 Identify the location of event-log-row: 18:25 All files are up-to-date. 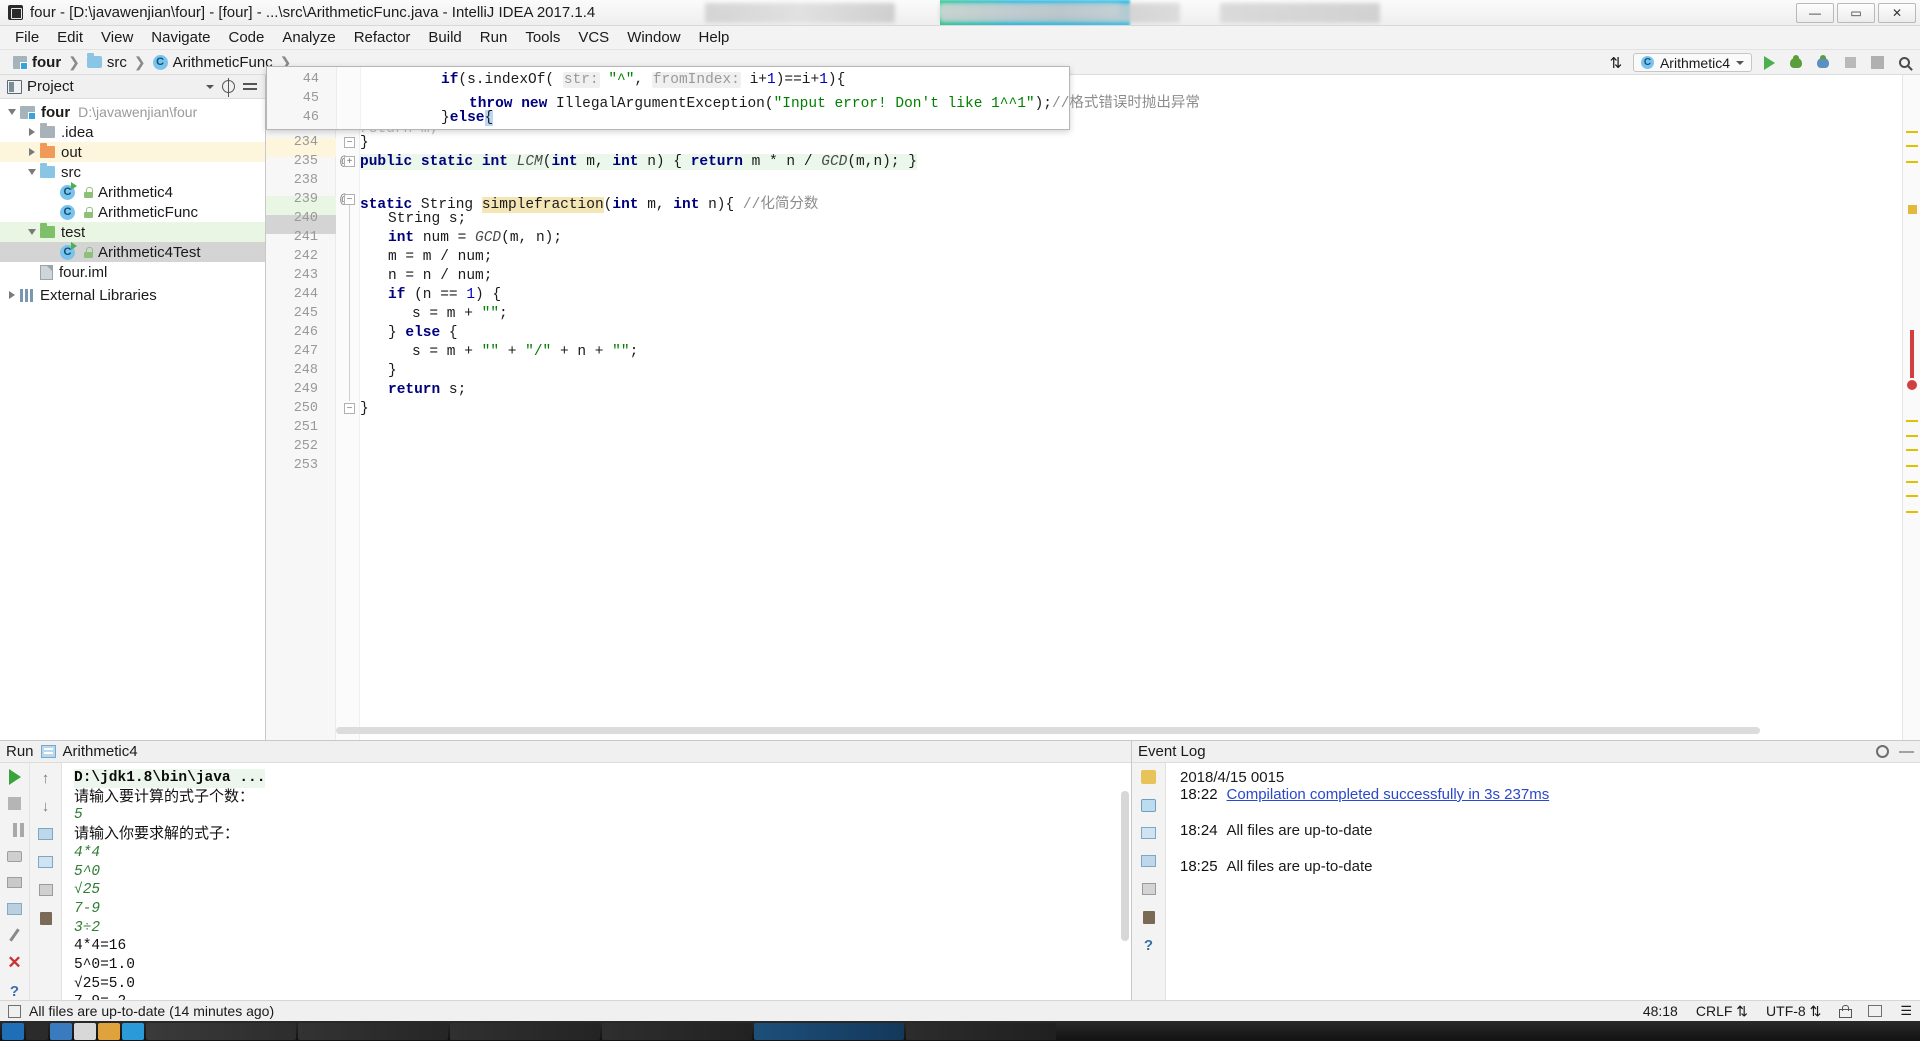
(1550, 867).